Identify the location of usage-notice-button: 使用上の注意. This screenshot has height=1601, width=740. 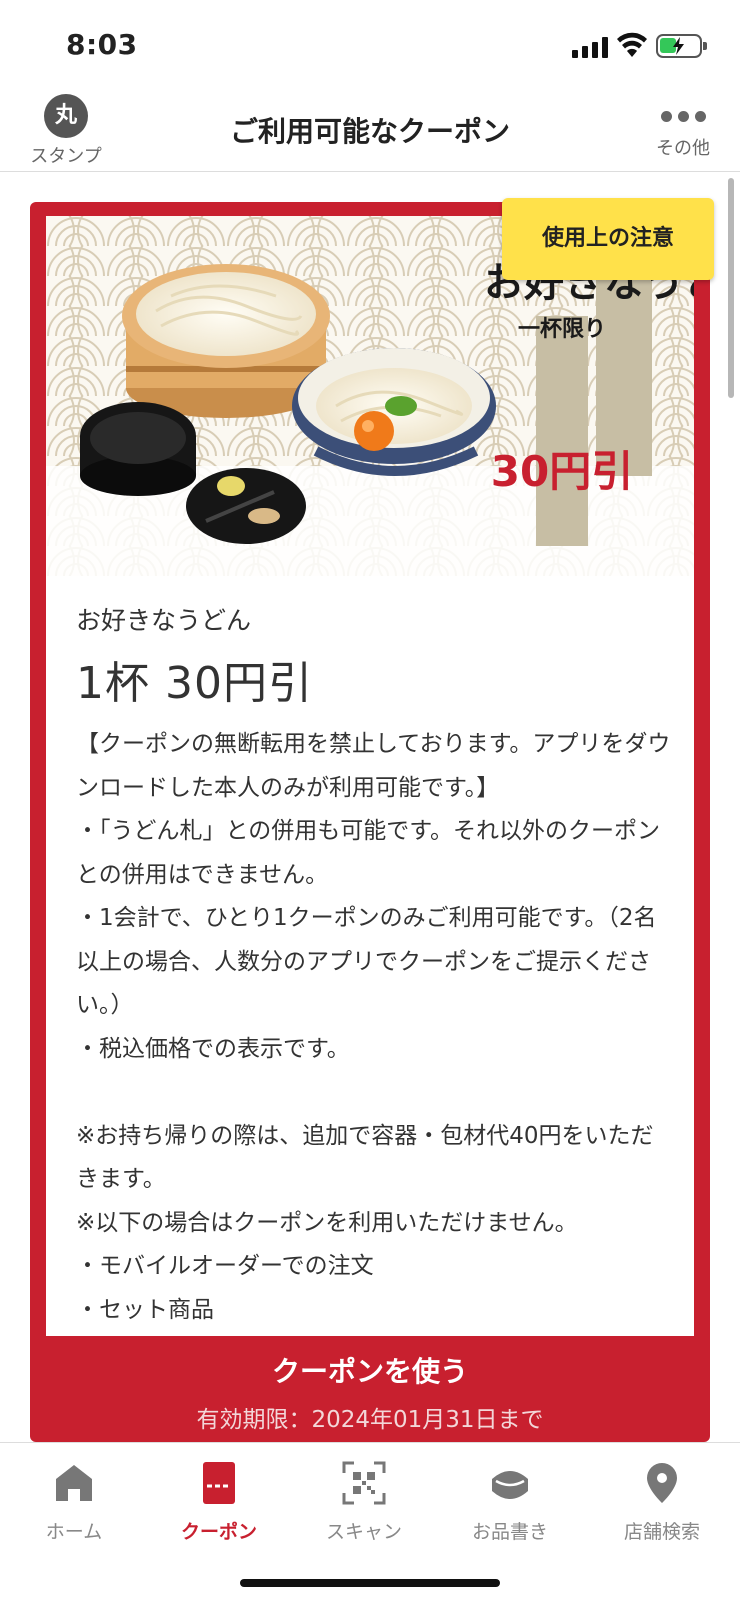
(608, 239).